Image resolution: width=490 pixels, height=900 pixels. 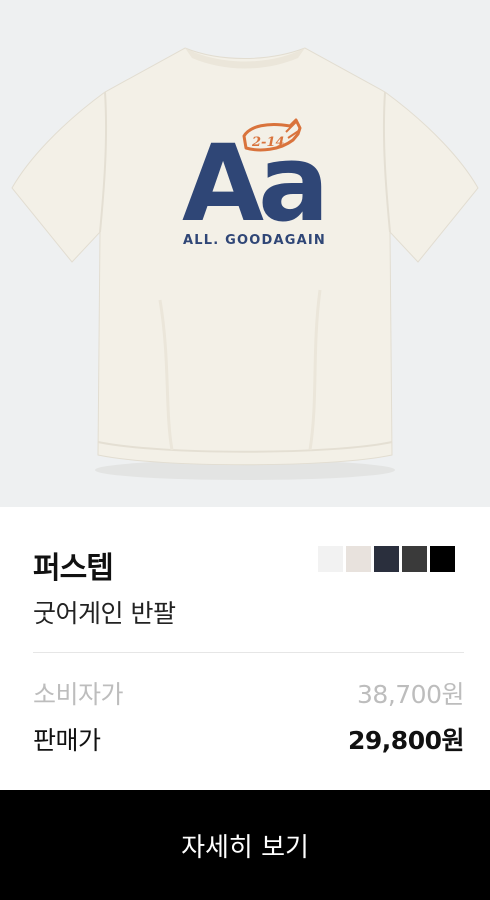 I want to click on sale-price-row: 판매가 29,800원, so click(x=248, y=739).